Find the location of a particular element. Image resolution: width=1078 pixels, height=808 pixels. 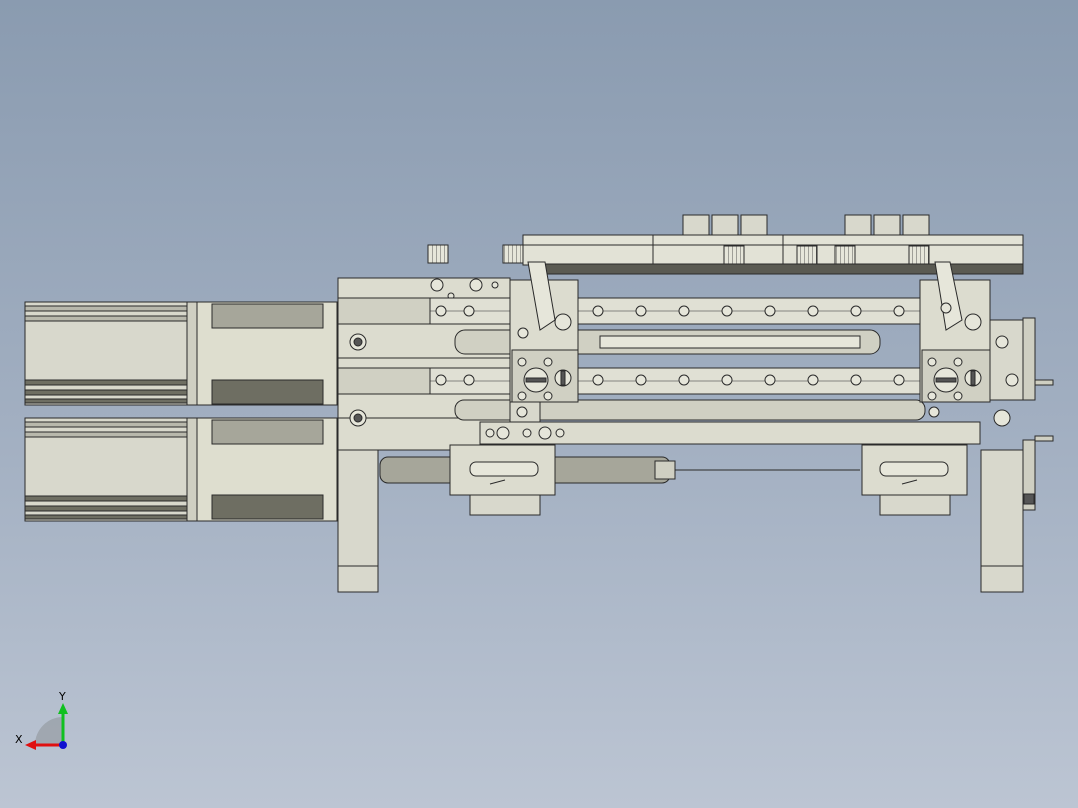

gripper-right is located at coordinates (986, 344).